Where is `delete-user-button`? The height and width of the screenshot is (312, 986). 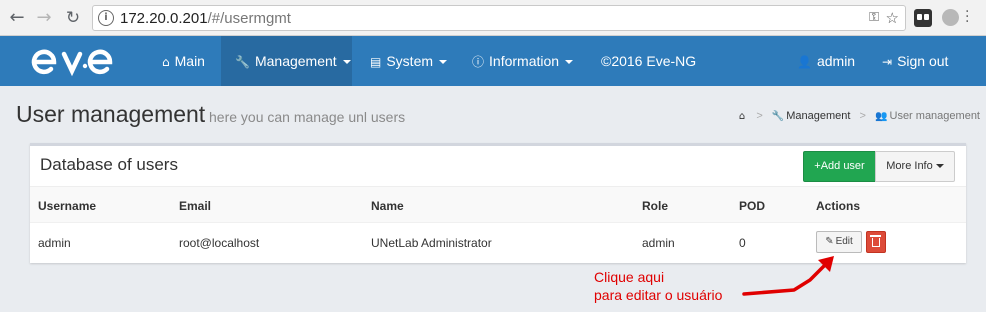 delete-user-button is located at coordinates (876, 242).